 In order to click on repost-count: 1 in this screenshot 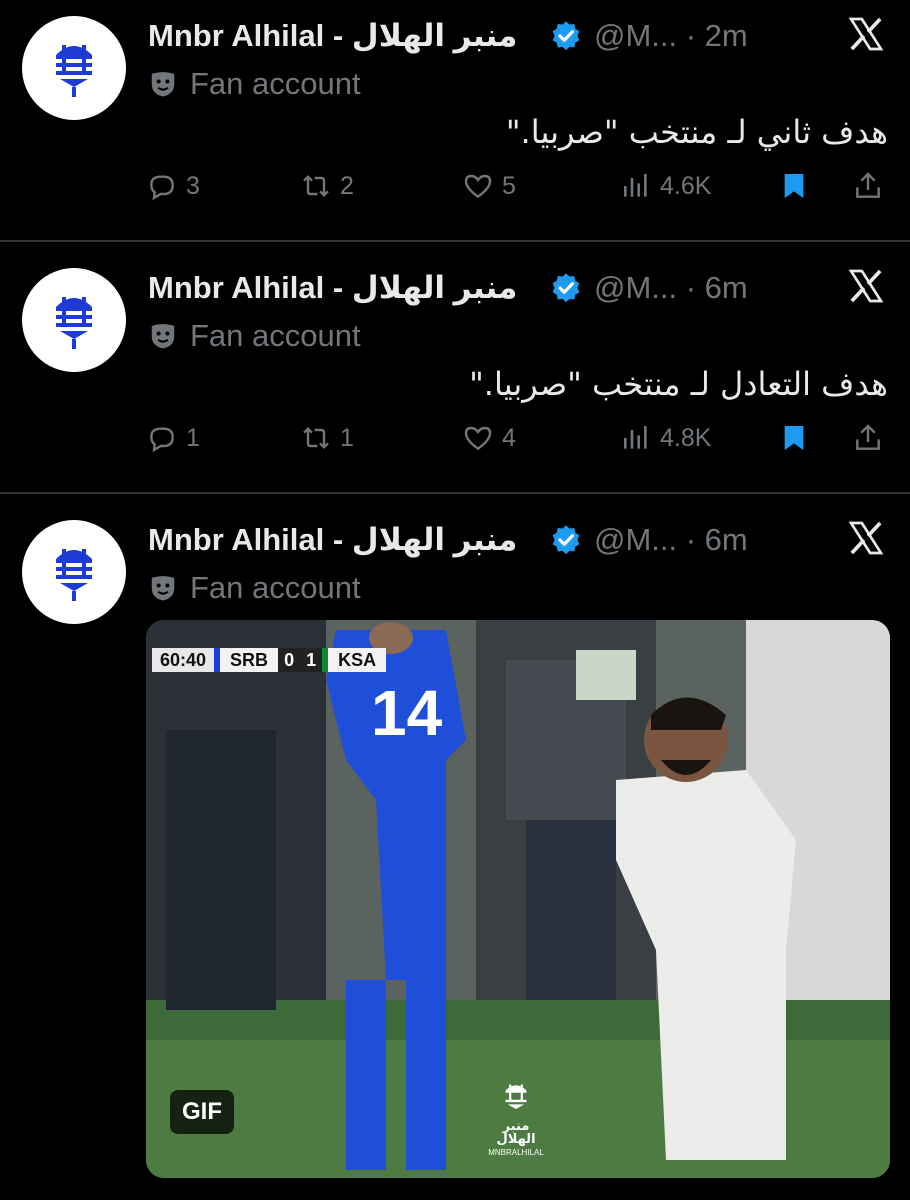, I will do `click(347, 437)`.